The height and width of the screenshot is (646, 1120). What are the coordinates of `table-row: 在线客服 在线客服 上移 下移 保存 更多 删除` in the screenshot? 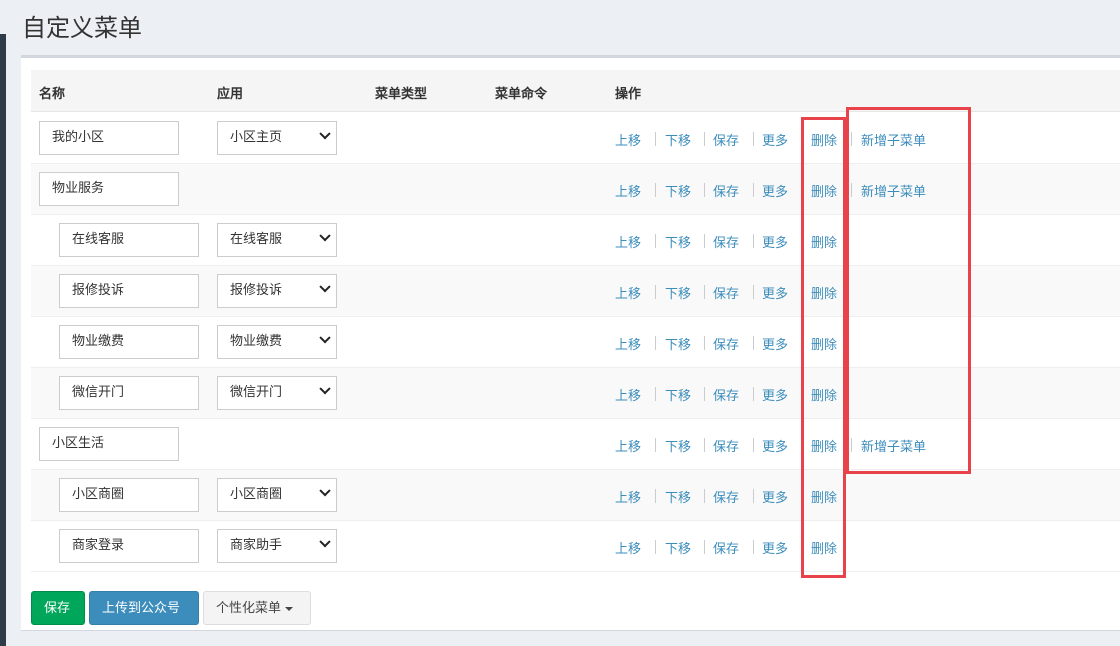 It's located at (575, 240).